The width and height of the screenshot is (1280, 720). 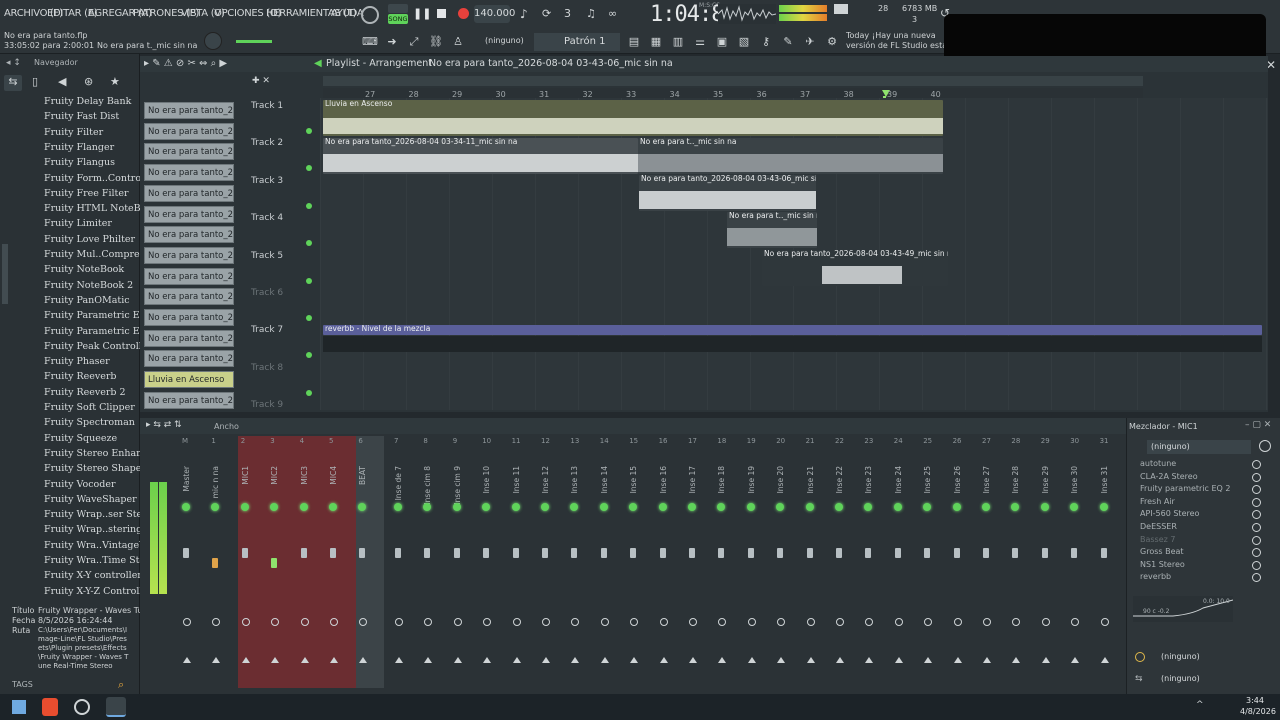 What do you see at coordinates (93, 575) in the screenshot?
I see `browser-plugin-item: Fruity X-Y controller` at bounding box center [93, 575].